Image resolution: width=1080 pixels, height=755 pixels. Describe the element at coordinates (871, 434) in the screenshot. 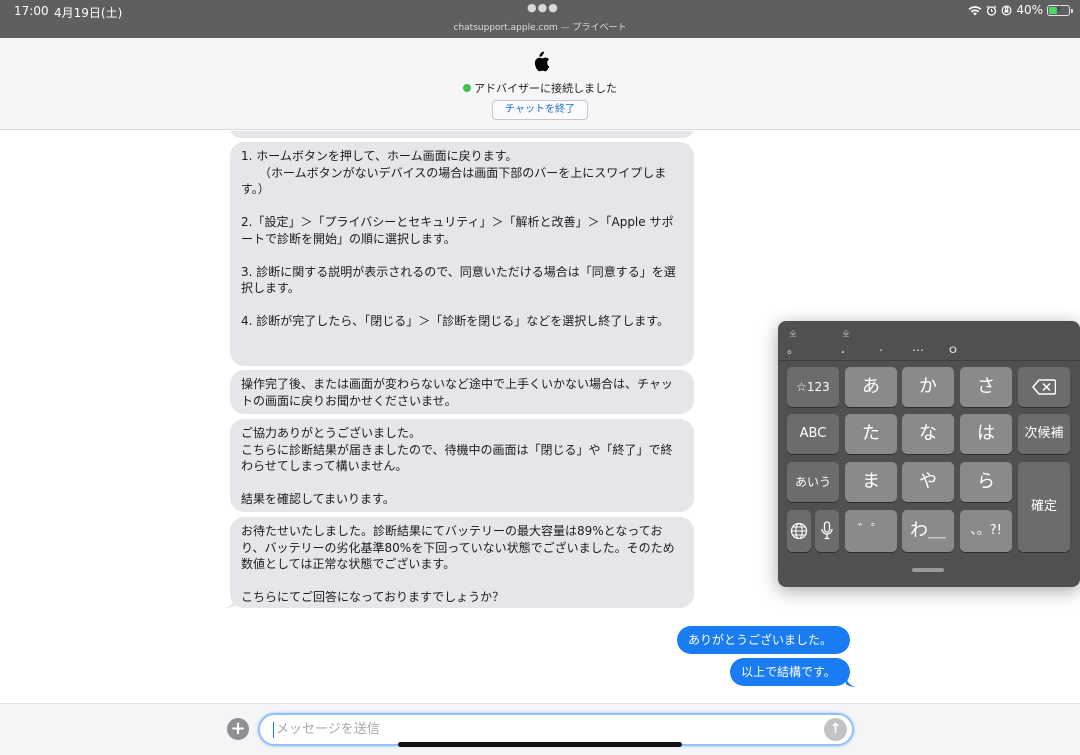

I see `kana-key-ta: た` at that location.